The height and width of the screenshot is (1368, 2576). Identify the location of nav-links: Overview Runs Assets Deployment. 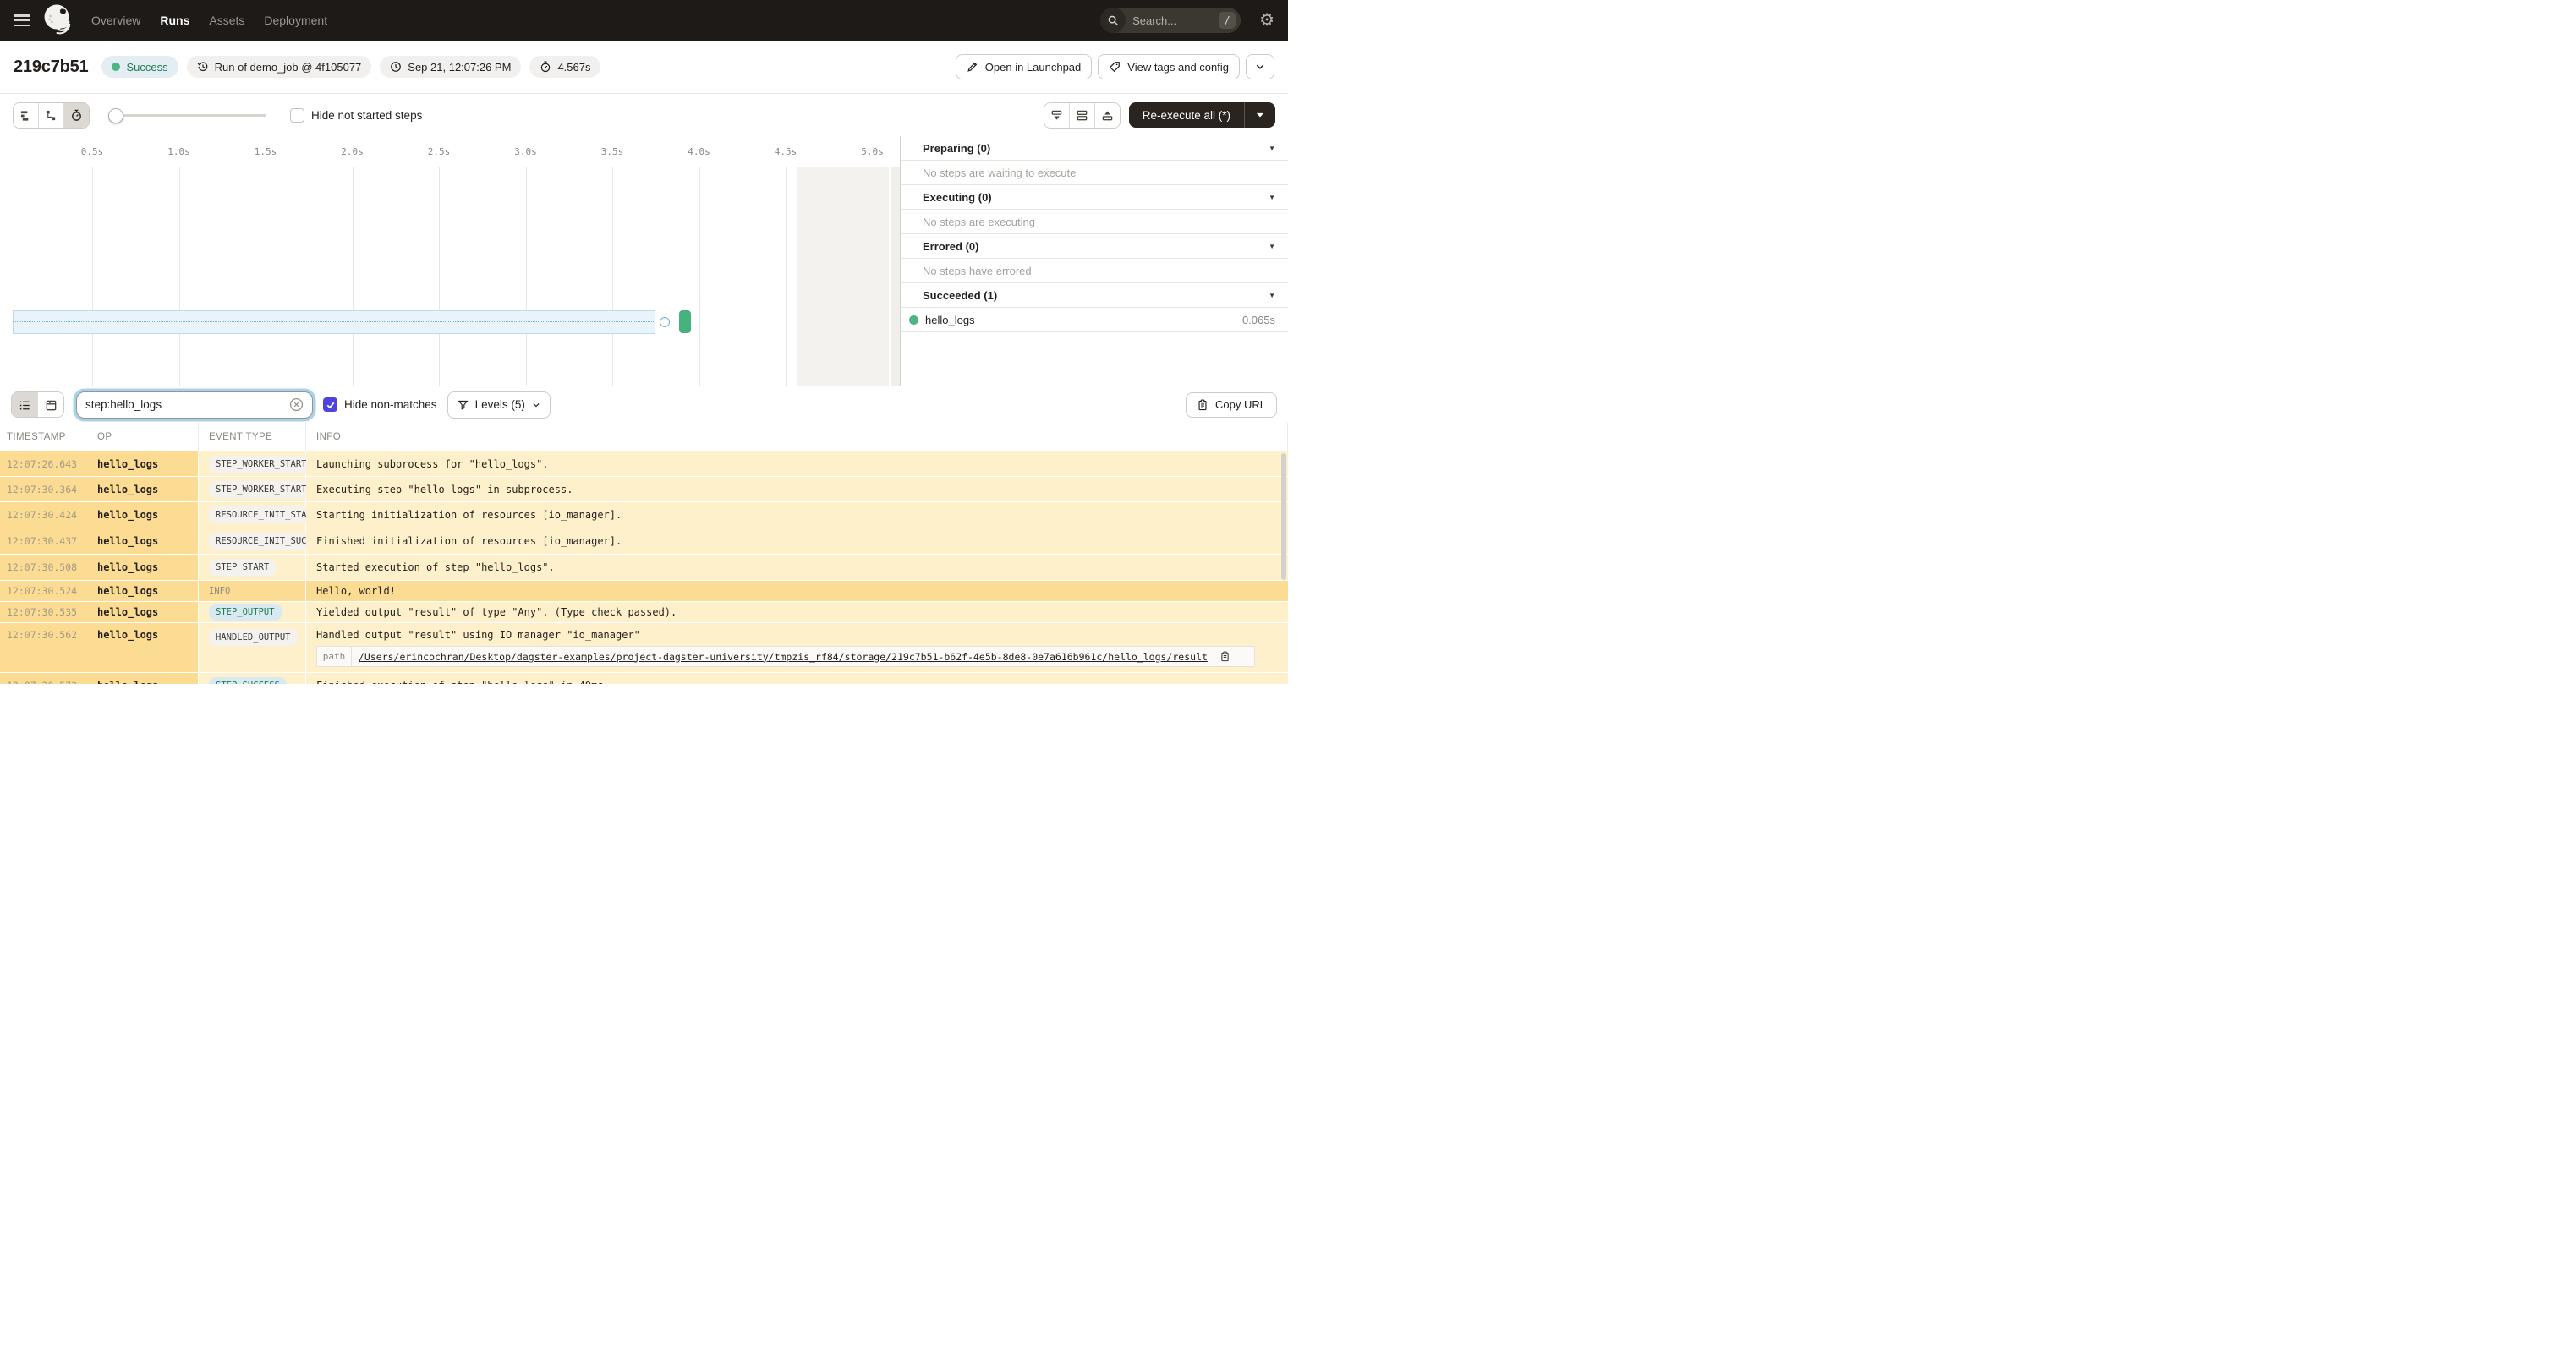
(209, 21).